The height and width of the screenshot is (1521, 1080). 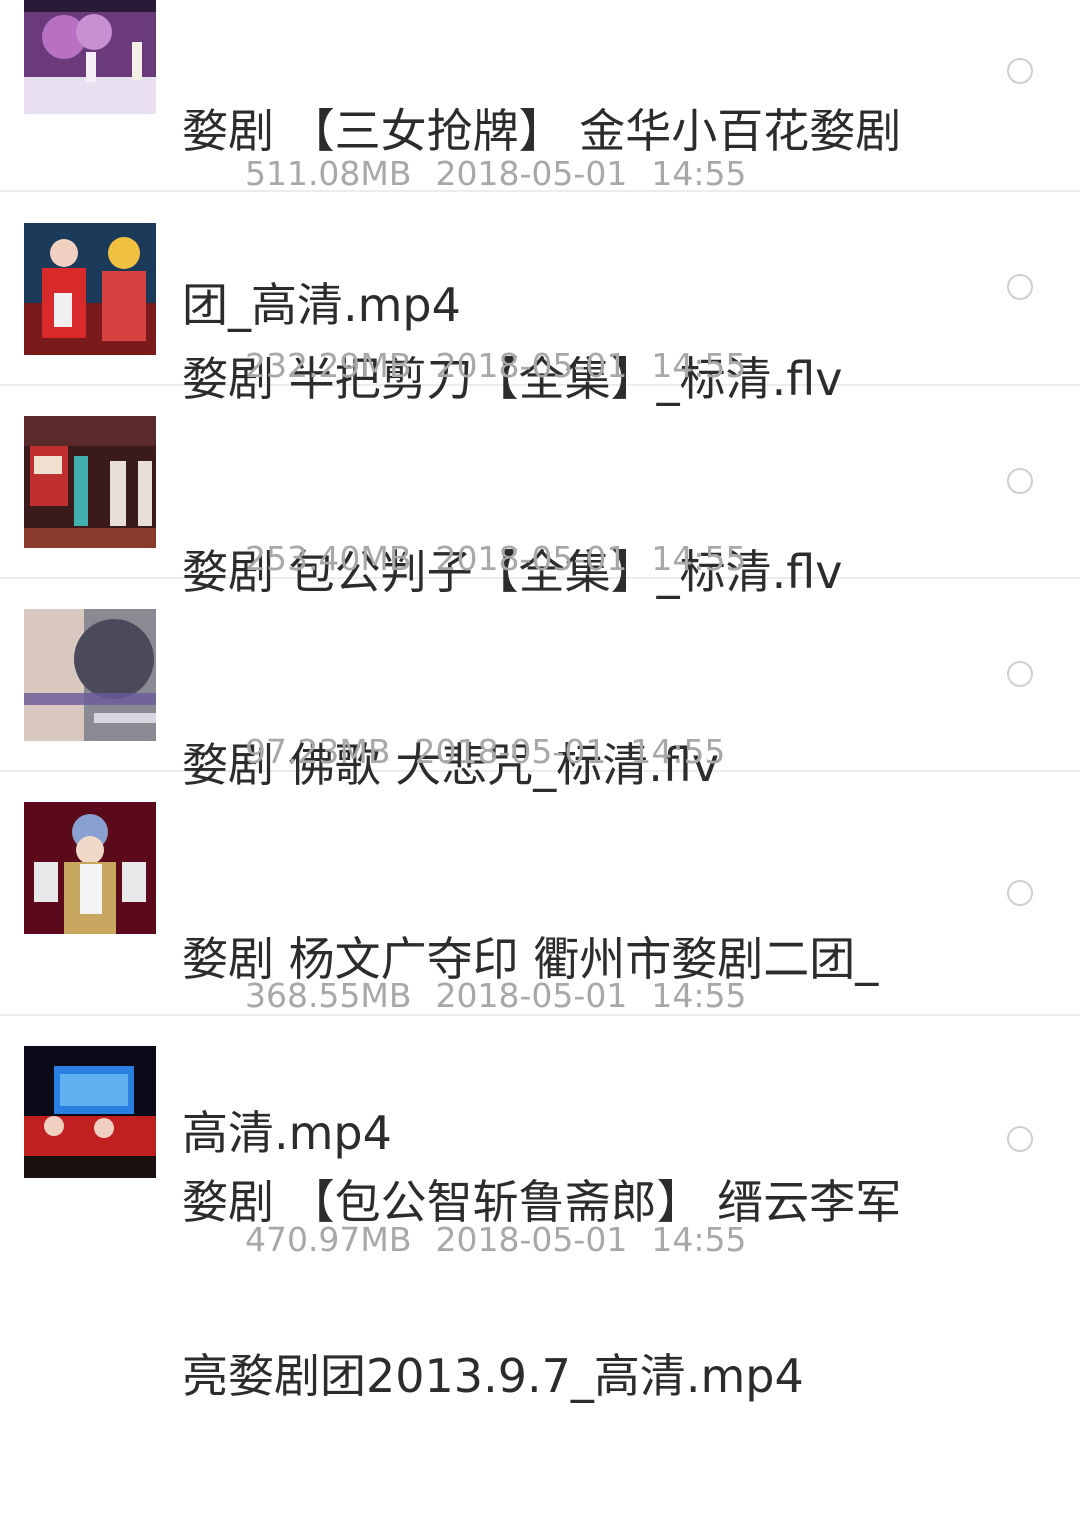 I want to click on file-size: 232.29MB, so click(x=328, y=365).